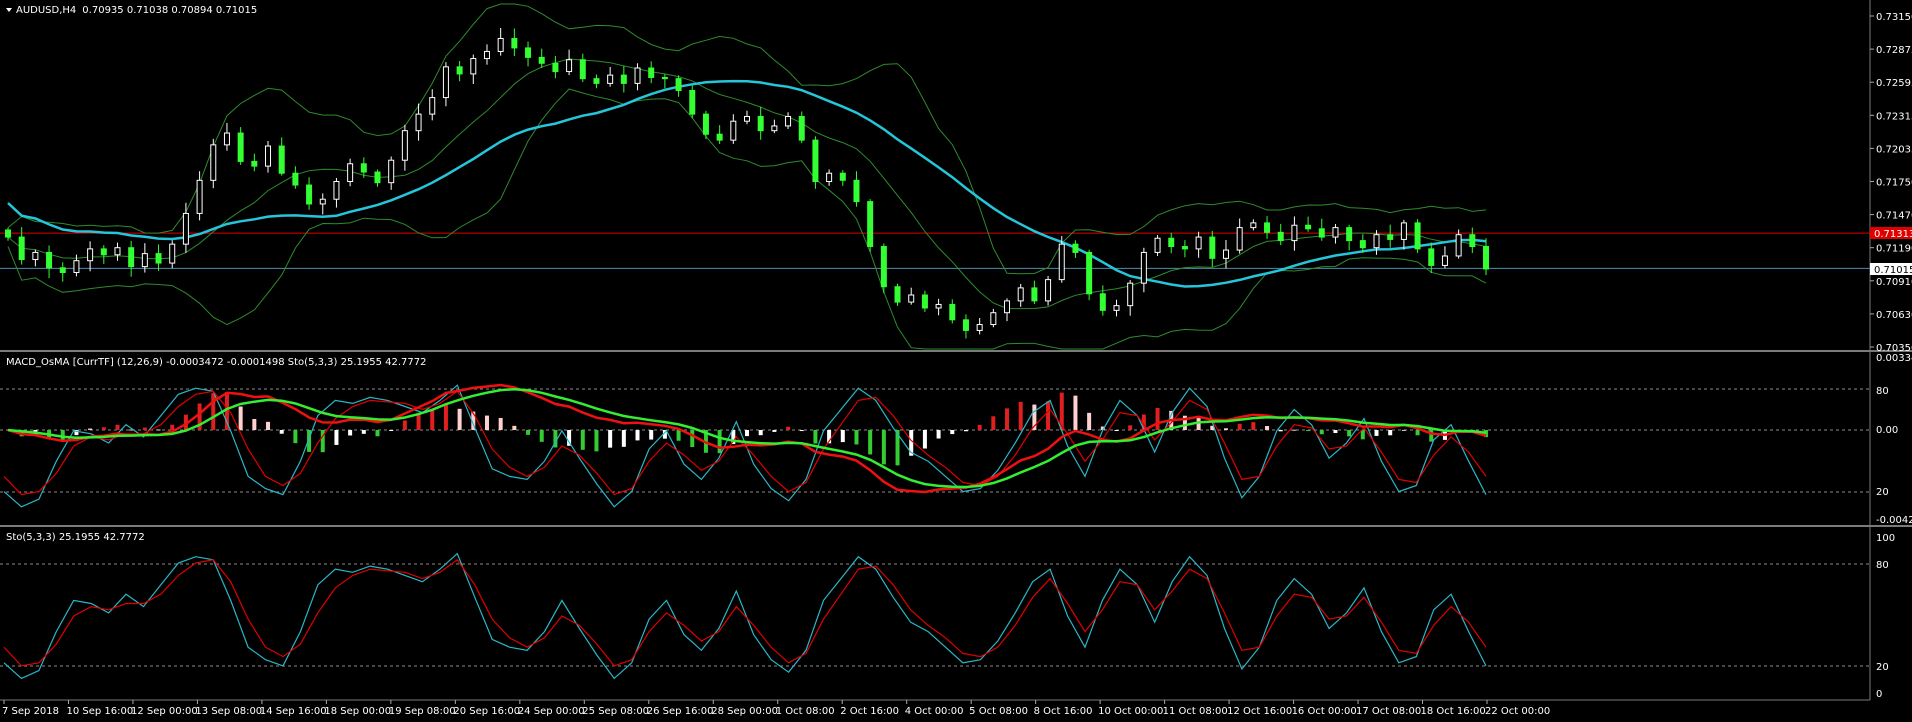 The height and width of the screenshot is (722, 1912). What do you see at coordinates (1894, 83) in the screenshot?
I see `price-tick-label: 0.72595` at bounding box center [1894, 83].